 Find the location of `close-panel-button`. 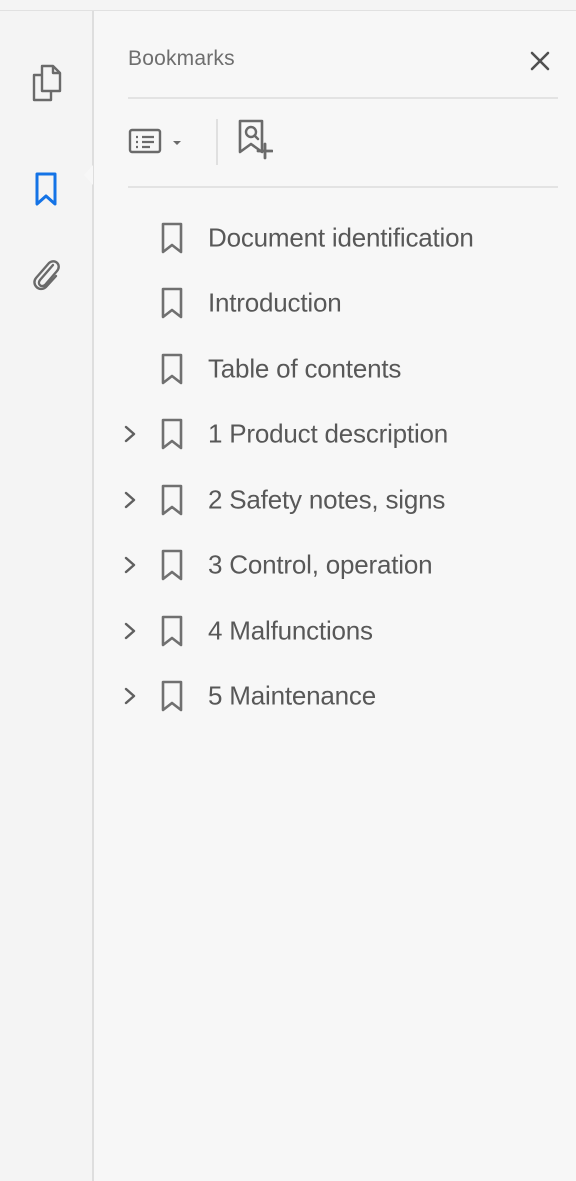

close-panel-button is located at coordinates (540, 63).